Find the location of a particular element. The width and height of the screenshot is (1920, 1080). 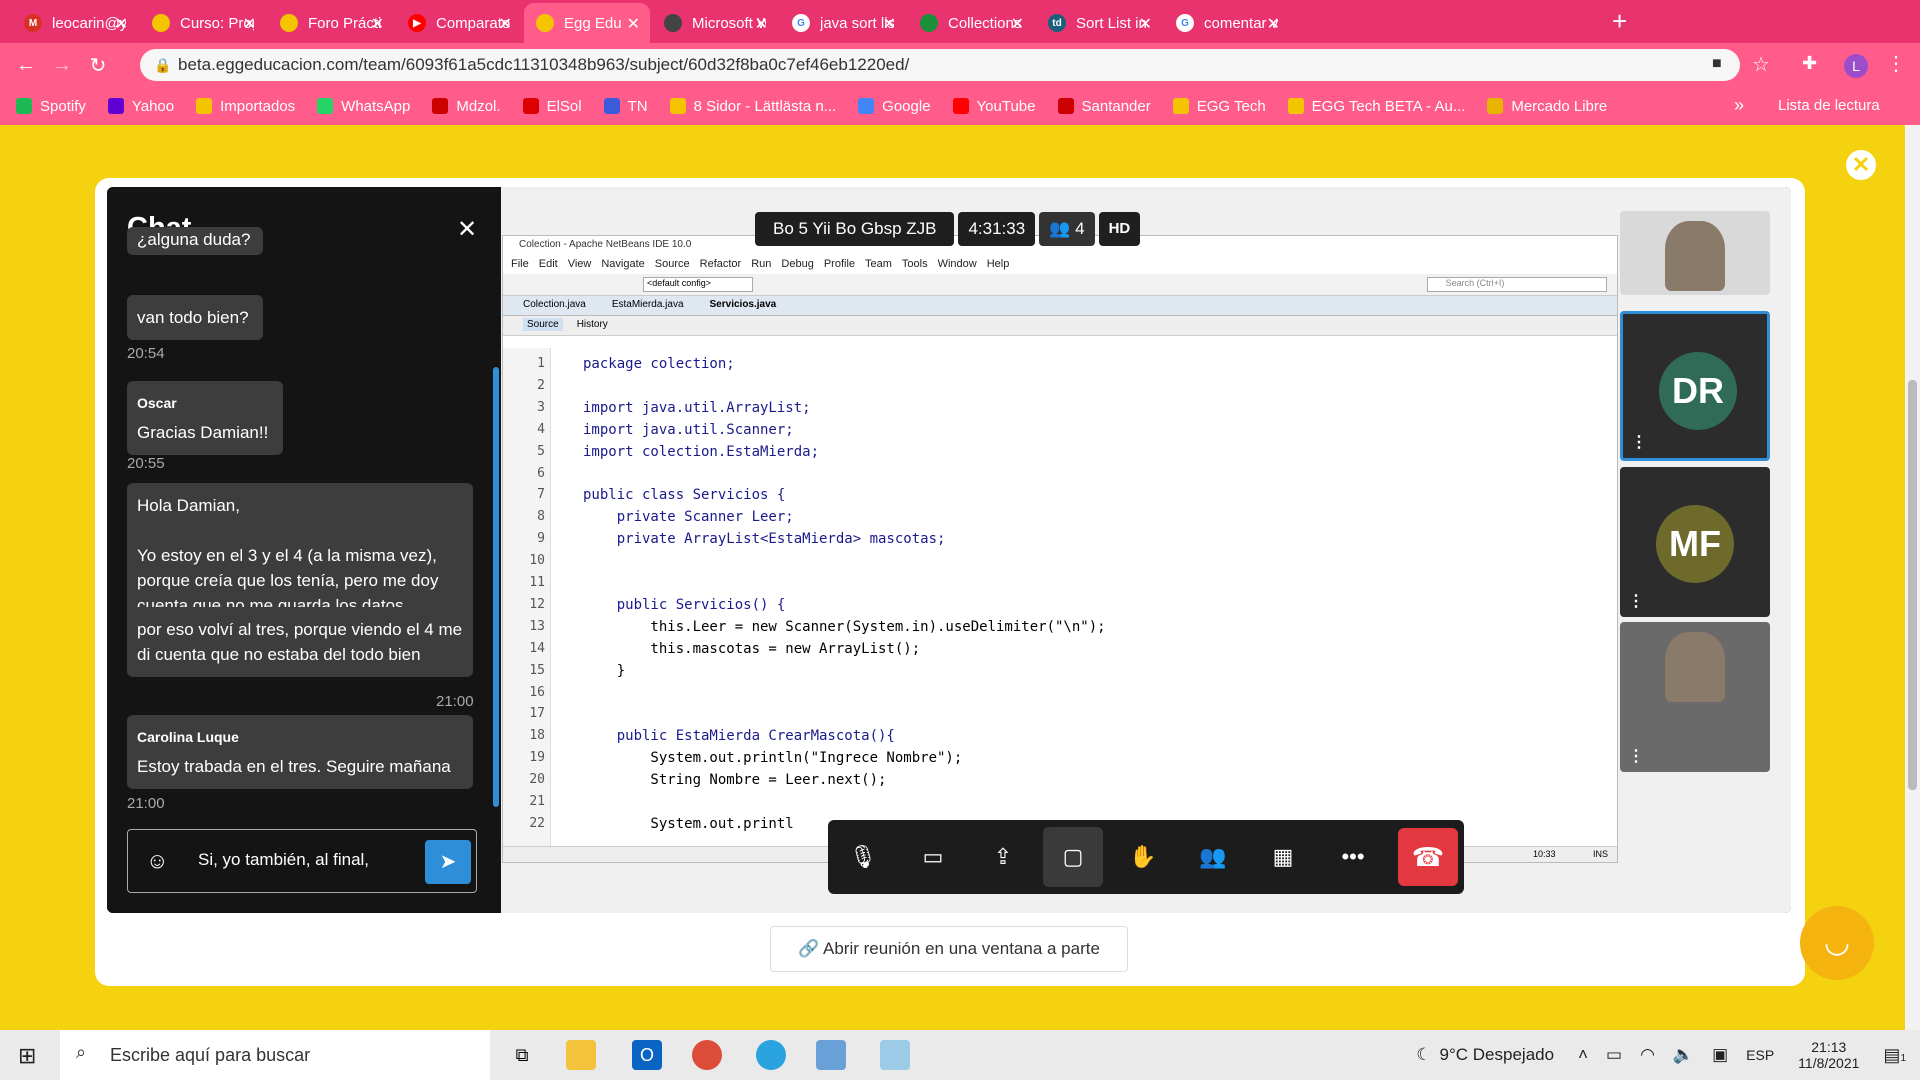

browser-tab: Curso: Prog ✕ is located at coordinates (203, 23).